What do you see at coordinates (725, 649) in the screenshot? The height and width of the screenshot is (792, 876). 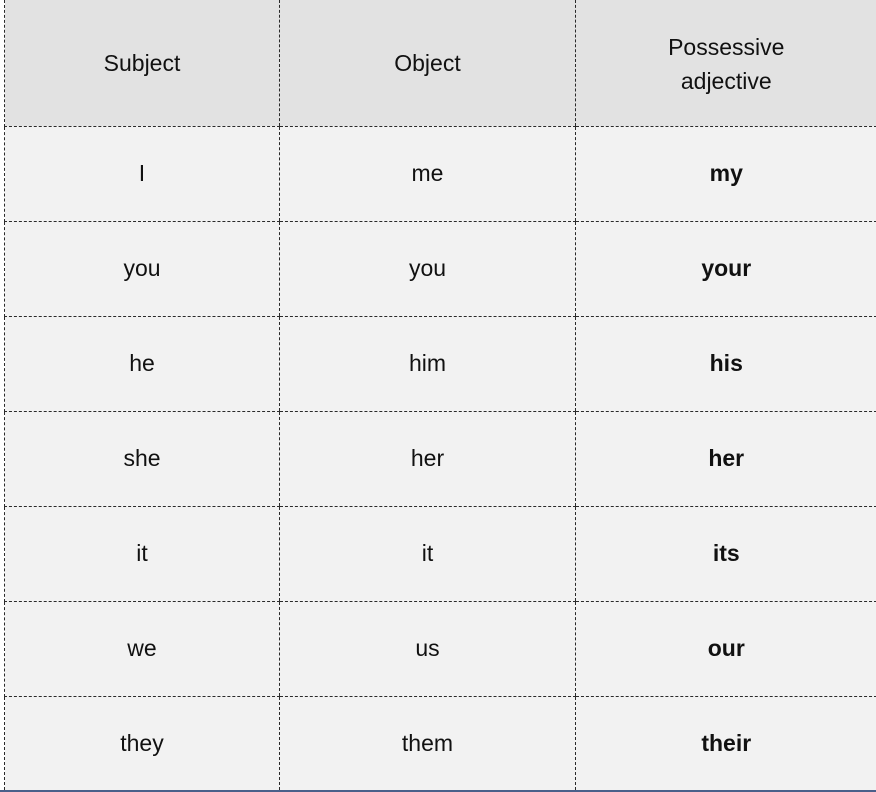 I see `cell-possessive: our` at bounding box center [725, 649].